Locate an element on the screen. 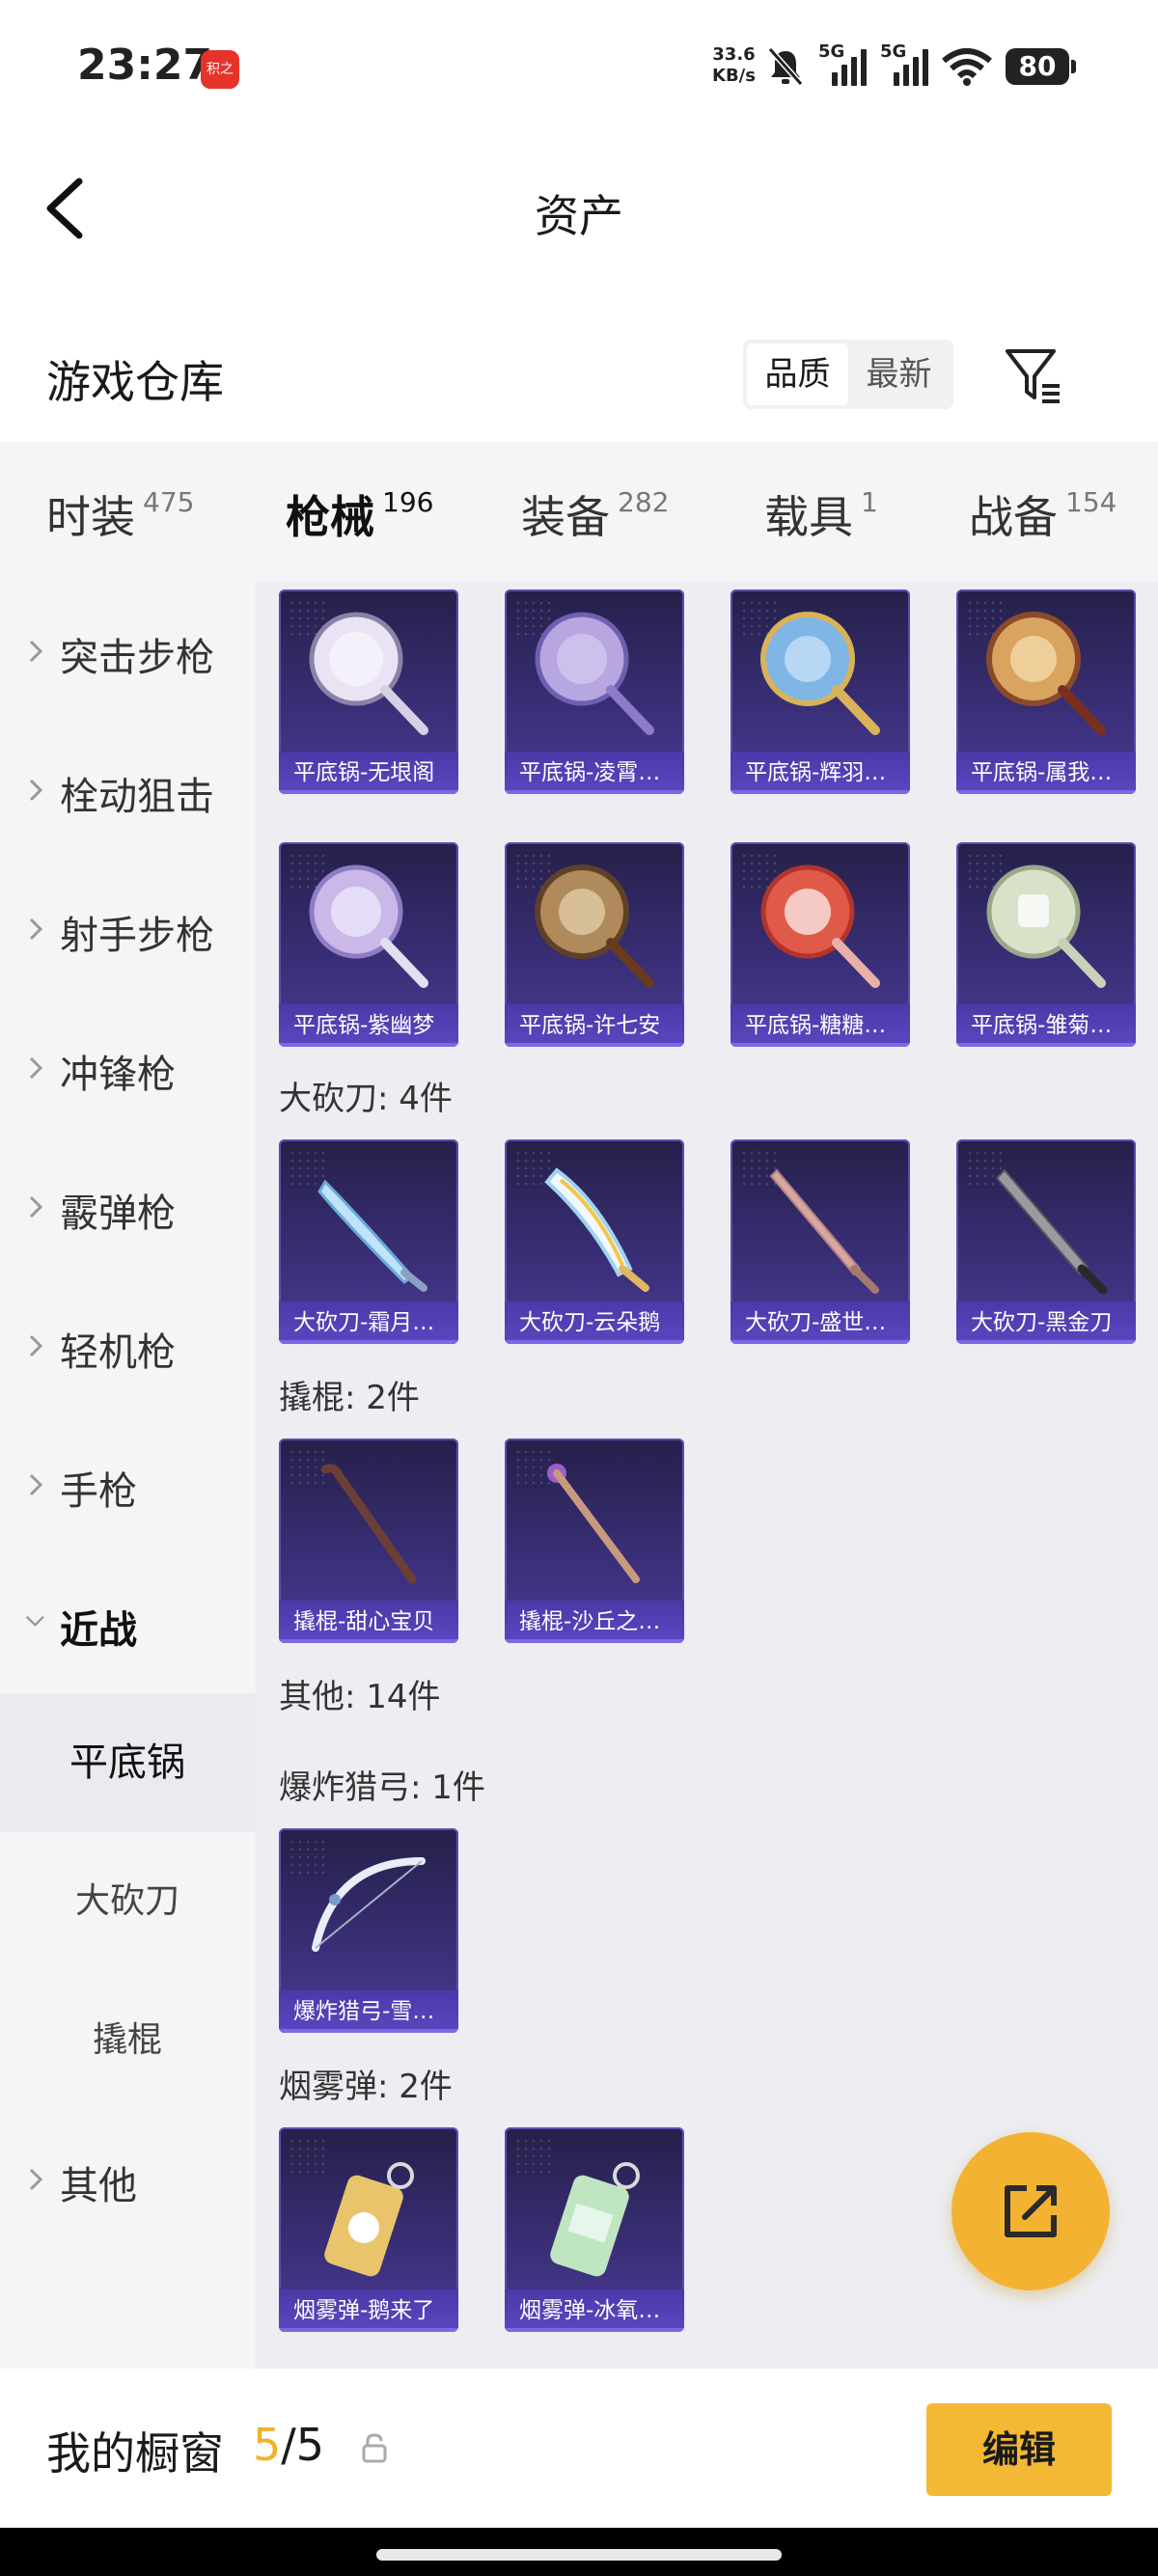 The width and height of the screenshot is (1158, 2576). sidebar-item-melee: 近战 is located at coordinates (127, 1624).